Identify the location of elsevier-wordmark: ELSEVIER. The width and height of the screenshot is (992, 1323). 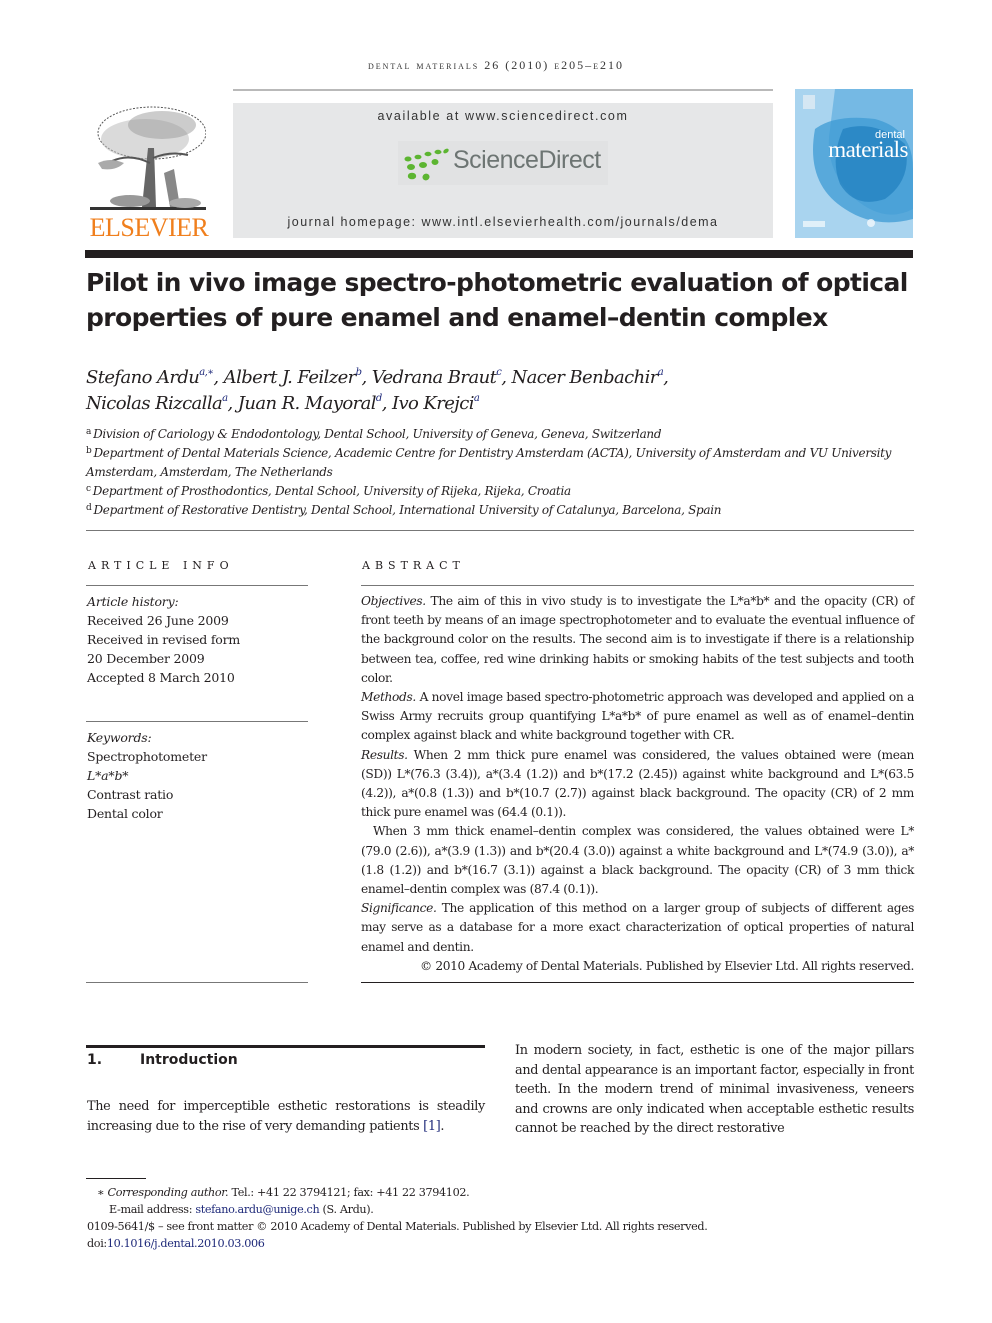
(149, 227).